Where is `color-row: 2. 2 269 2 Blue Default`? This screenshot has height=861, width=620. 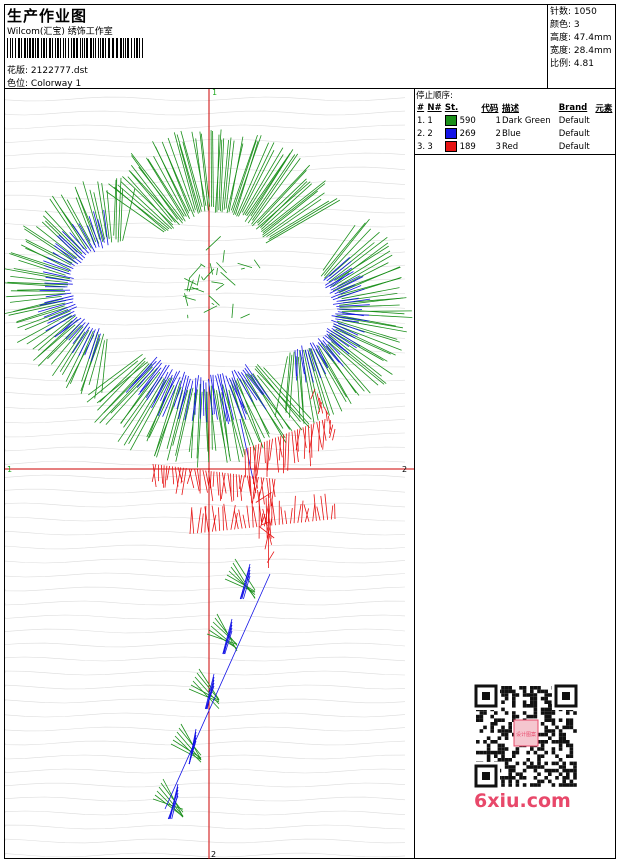
color-row: 2. 2 269 2 Blue Default is located at coordinates (503, 133).